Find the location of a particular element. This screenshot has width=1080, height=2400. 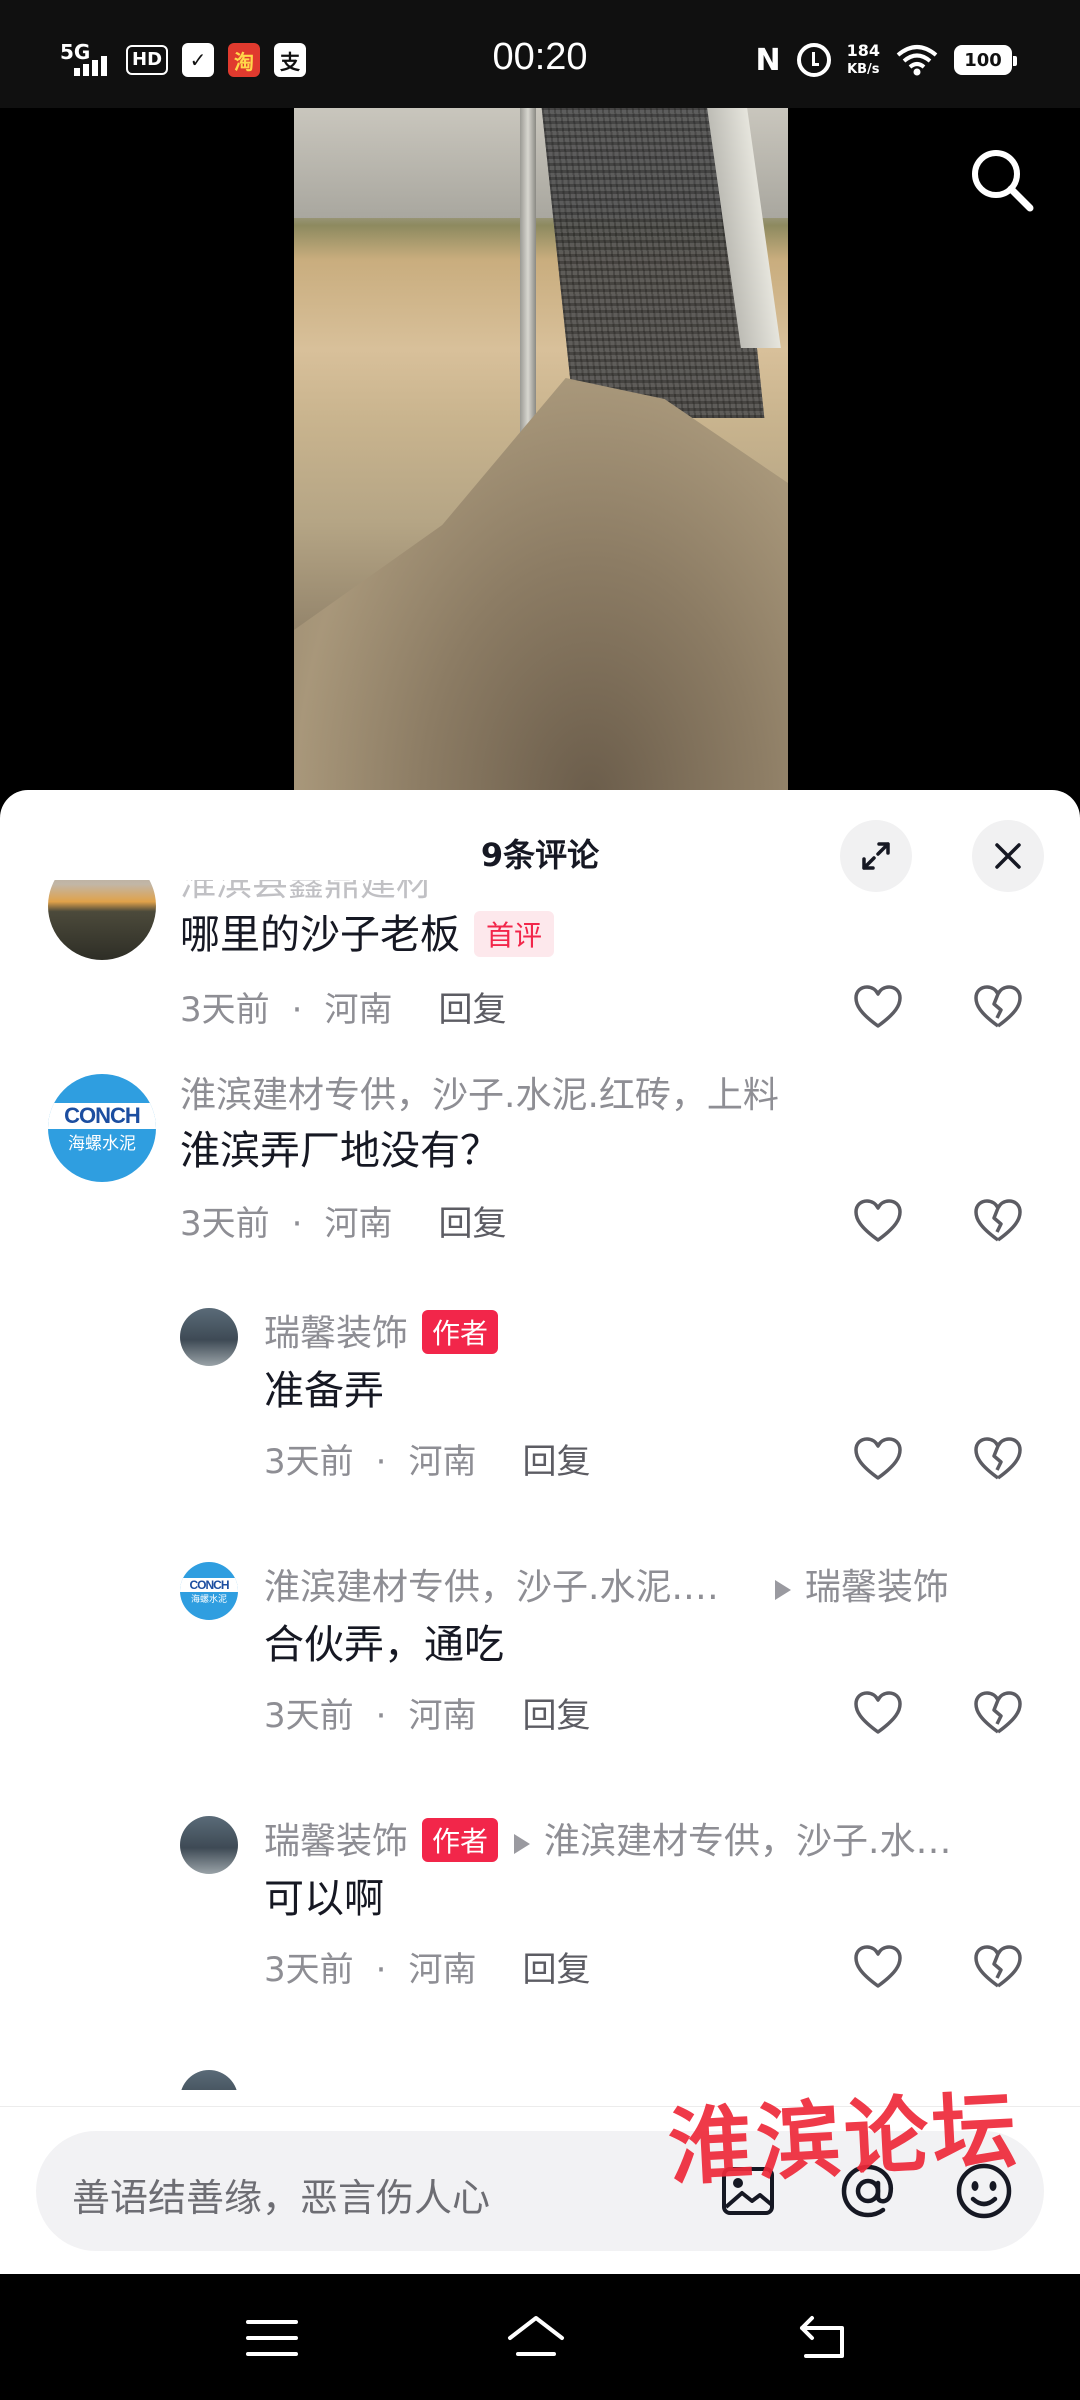

speed-unit: KB/s is located at coordinates (863, 69).